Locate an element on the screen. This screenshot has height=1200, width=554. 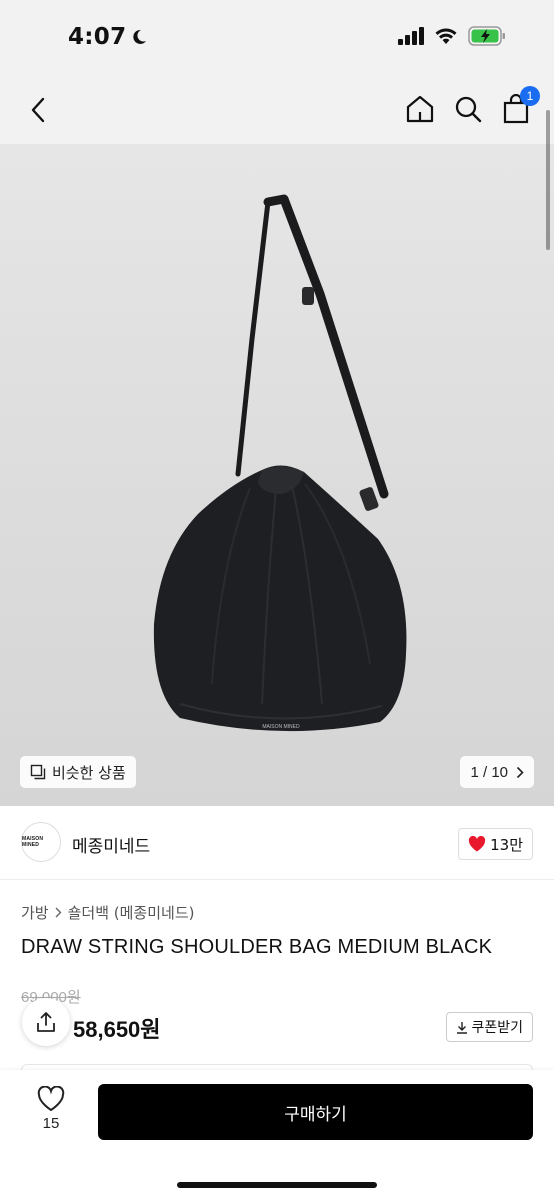
bag-label-text: MAISON MINED is located at coordinates (281, 727).